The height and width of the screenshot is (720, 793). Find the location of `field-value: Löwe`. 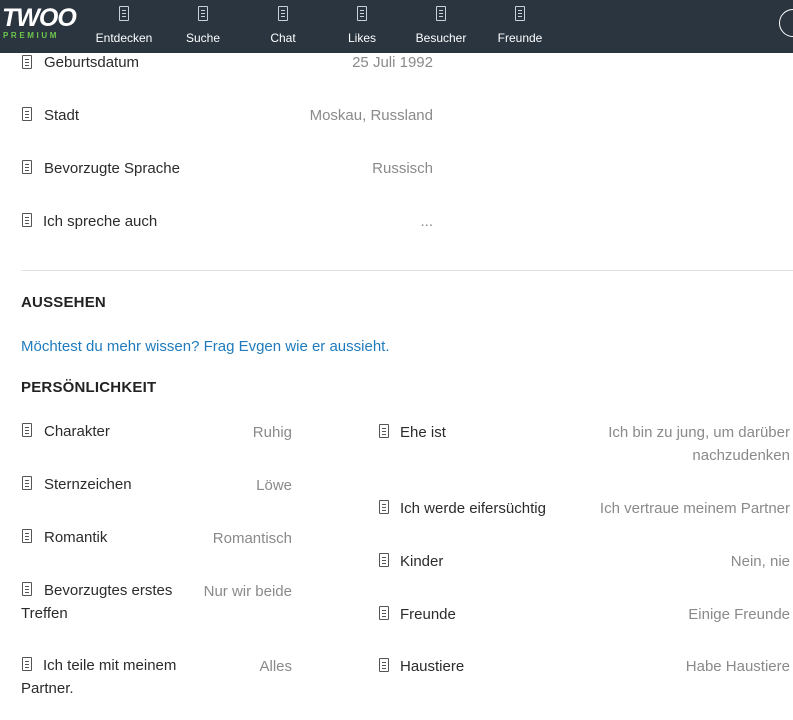

field-value: Löwe is located at coordinates (274, 485).